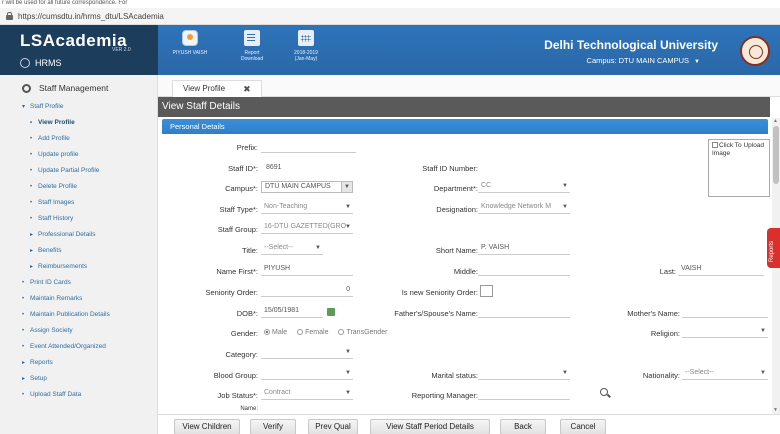 The width and height of the screenshot is (780, 434). What do you see at coordinates (524, 186) in the screenshot?
I see `department-select: CC ▼` at bounding box center [524, 186].